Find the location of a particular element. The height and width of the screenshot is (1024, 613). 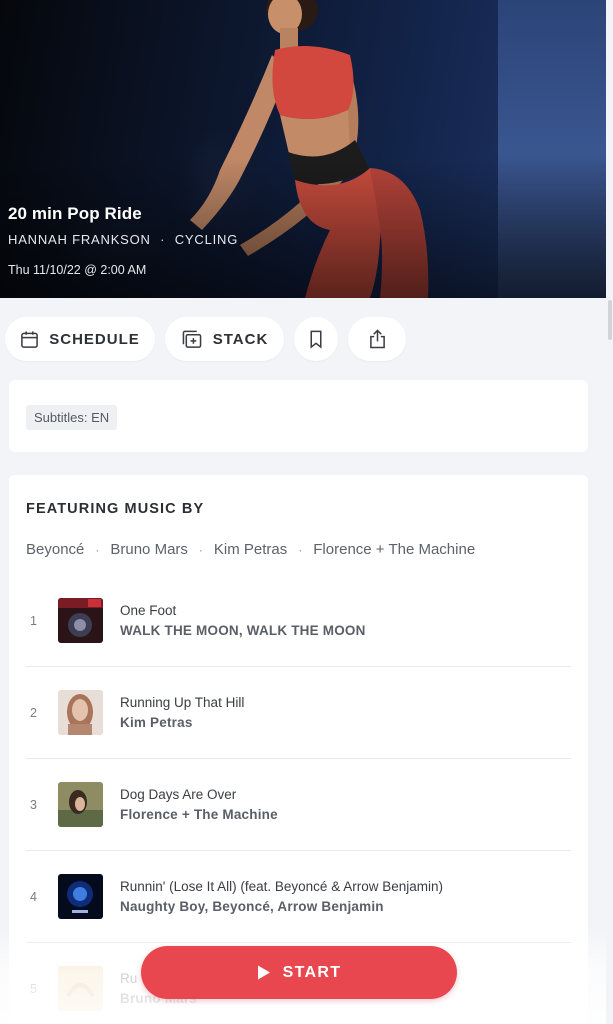

featured-artist: Kim Petras is located at coordinates (250, 549).